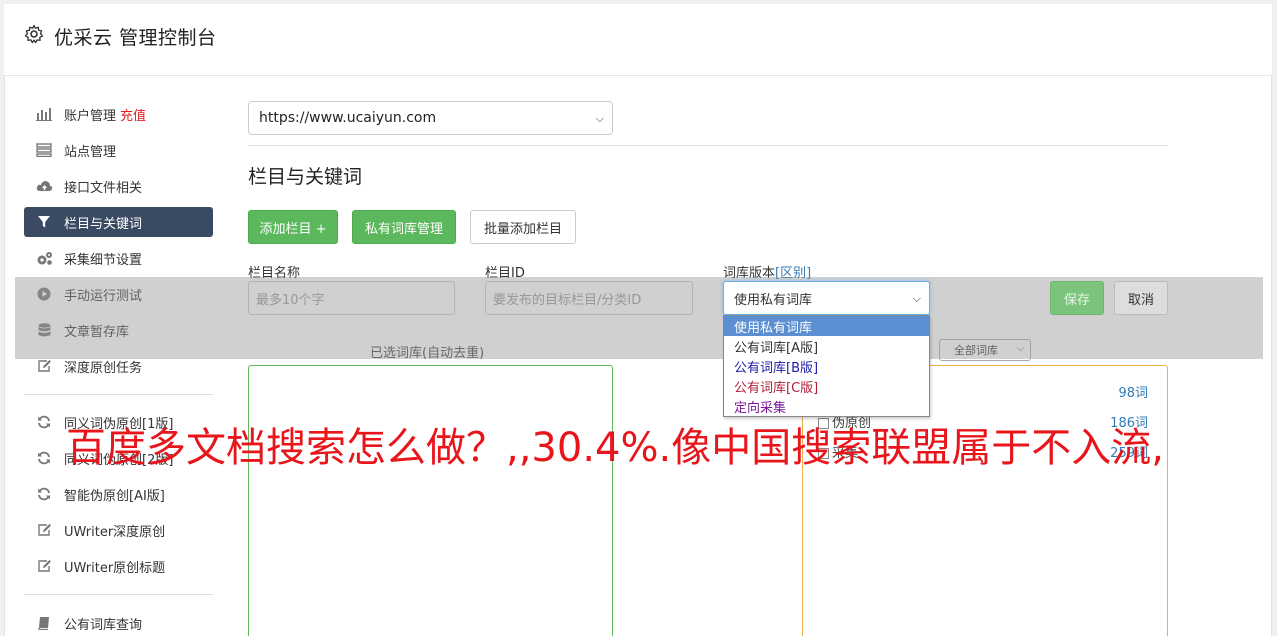 The image size is (1277, 636). Describe the element at coordinates (826, 346) in the screenshot. I see `dropdown-option: 公有词库[A版]` at that location.